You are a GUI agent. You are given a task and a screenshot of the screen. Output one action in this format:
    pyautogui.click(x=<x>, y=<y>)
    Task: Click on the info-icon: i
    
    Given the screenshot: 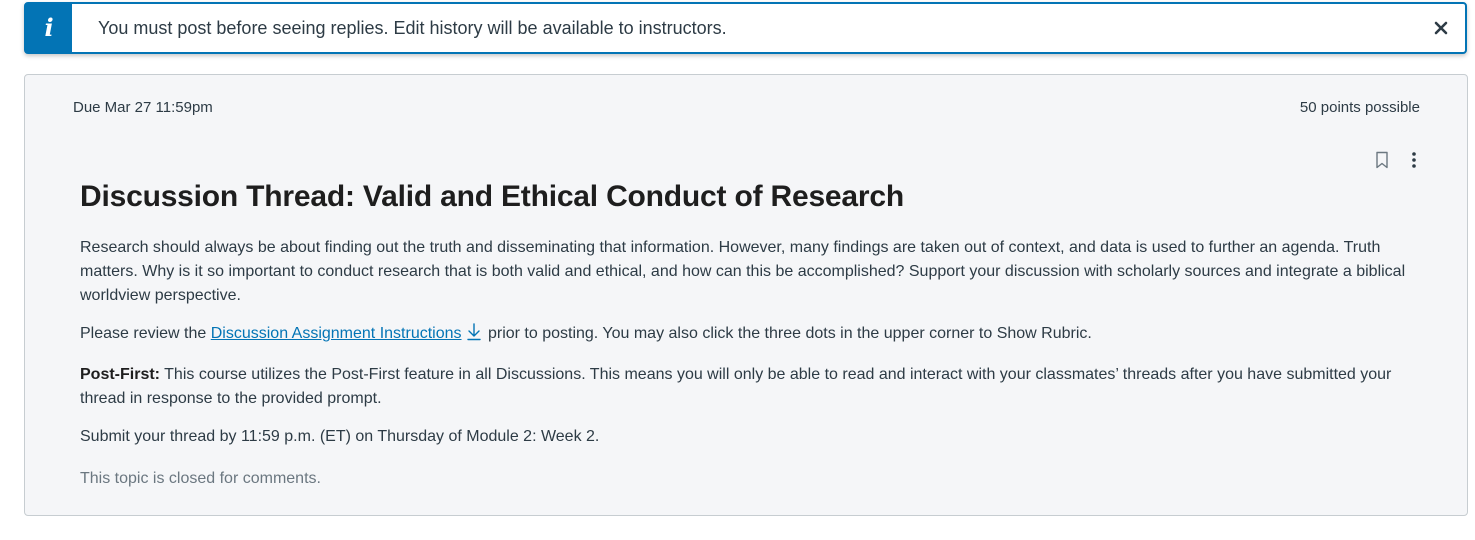 What is the action you would take?
    pyautogui.click(x=49, y=27)
    